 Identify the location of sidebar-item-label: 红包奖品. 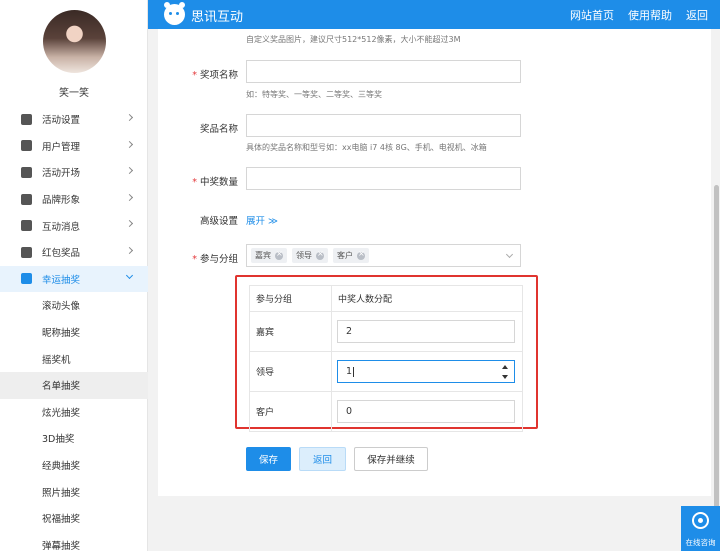
(61, 254).